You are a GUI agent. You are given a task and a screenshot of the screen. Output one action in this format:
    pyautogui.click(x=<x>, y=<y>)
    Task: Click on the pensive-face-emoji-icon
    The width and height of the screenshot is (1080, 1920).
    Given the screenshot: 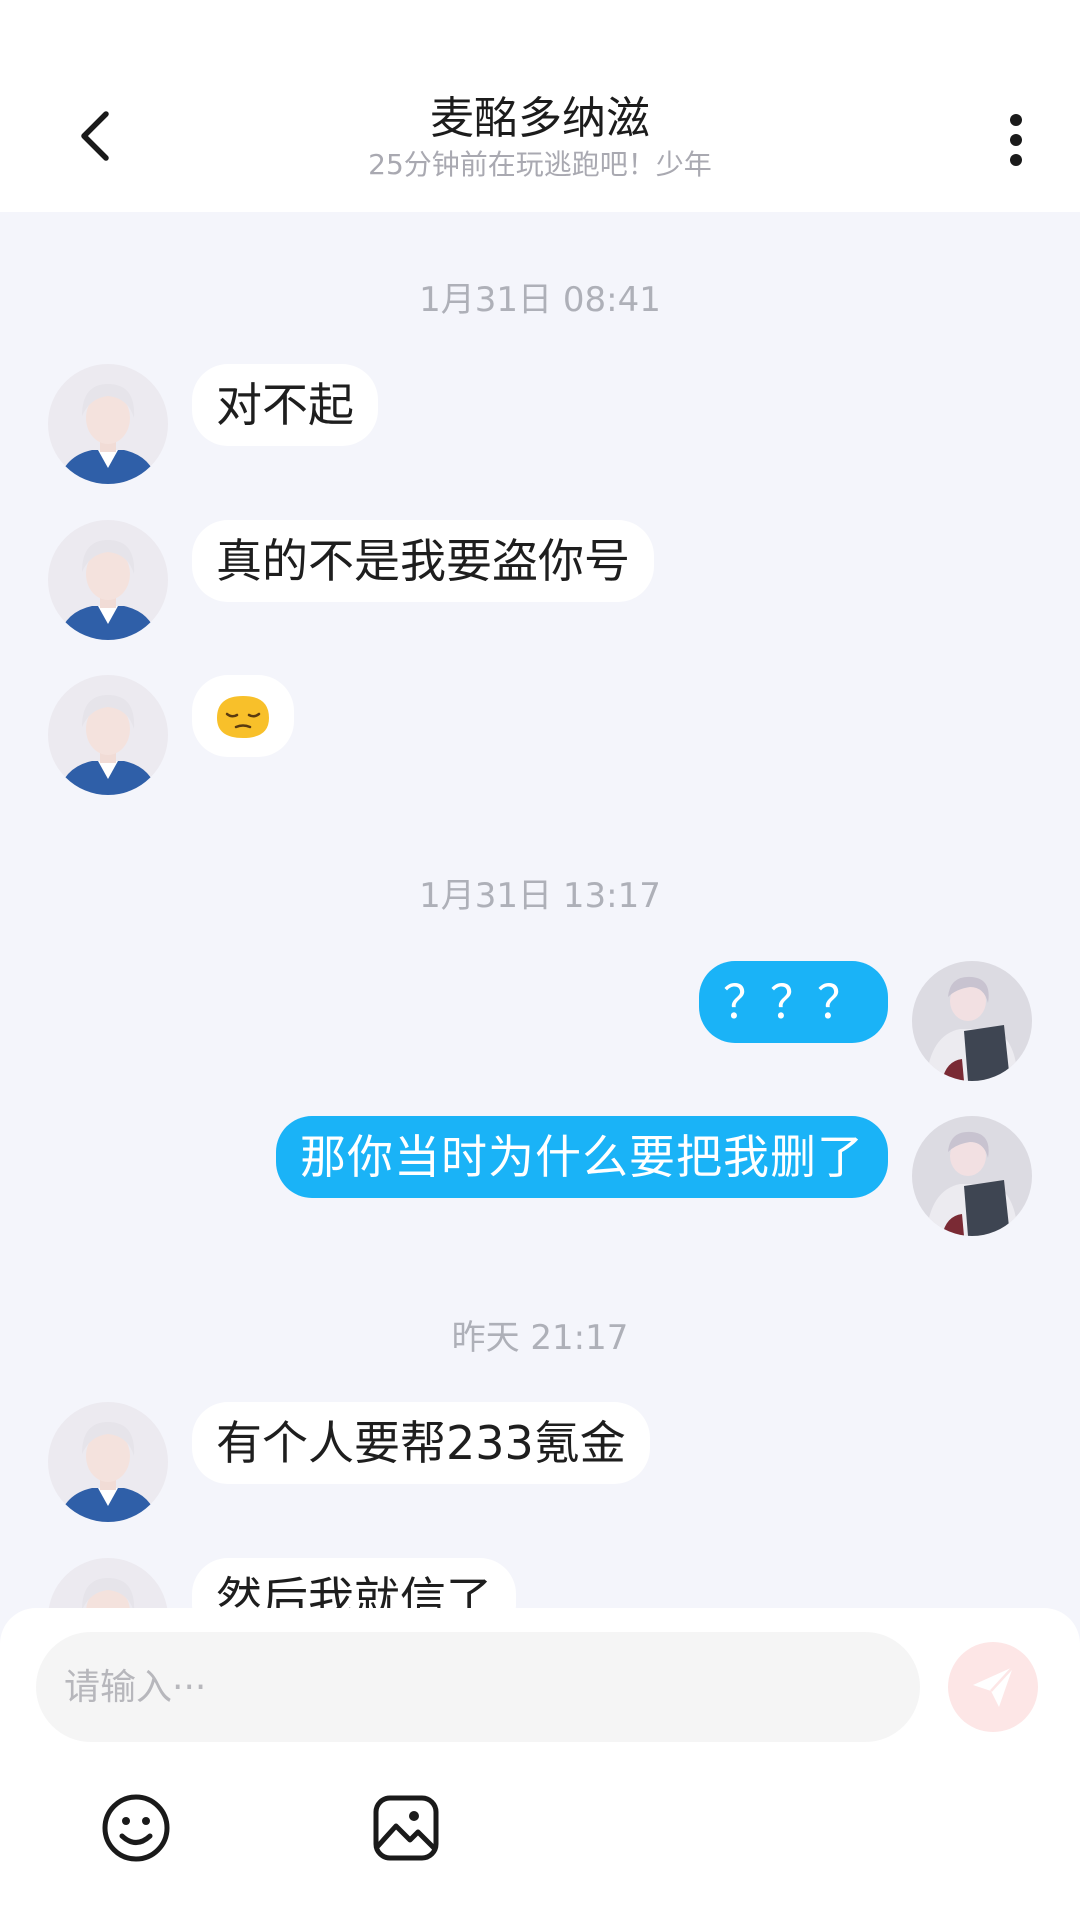 What is the action you would take?
    pyautogui.click(x=243, y=717)
    